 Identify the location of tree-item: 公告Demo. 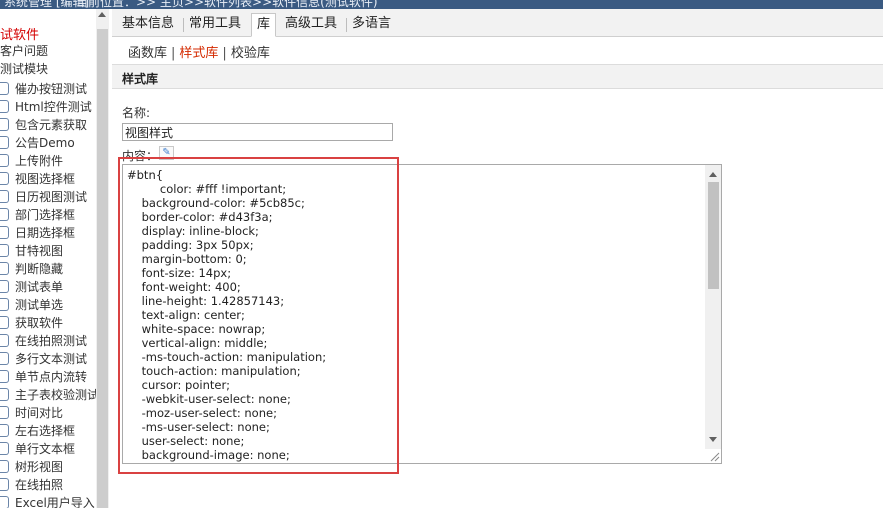
(48, 142).